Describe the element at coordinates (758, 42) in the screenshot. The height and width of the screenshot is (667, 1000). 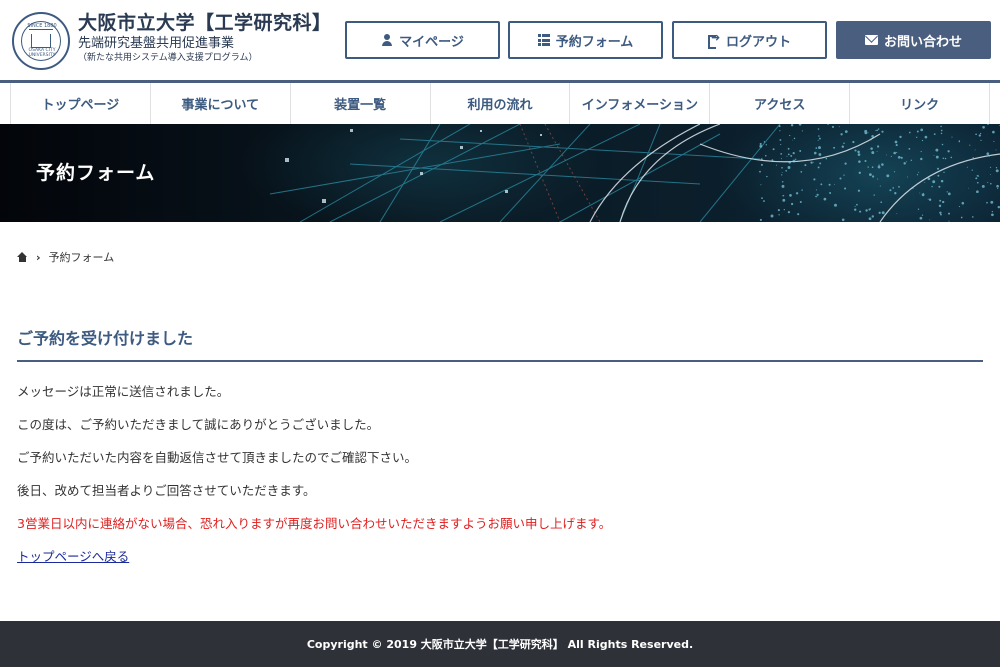
I see `logout-button-label: ログアウト` at that location.